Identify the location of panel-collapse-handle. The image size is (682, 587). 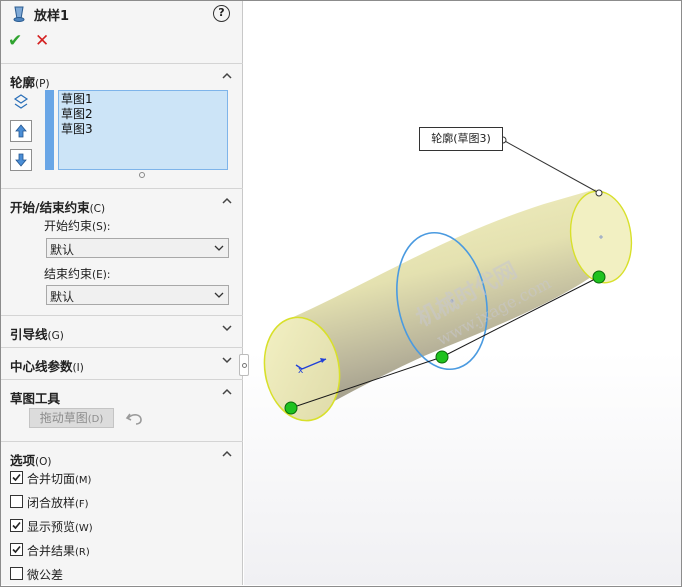
(244, 365).